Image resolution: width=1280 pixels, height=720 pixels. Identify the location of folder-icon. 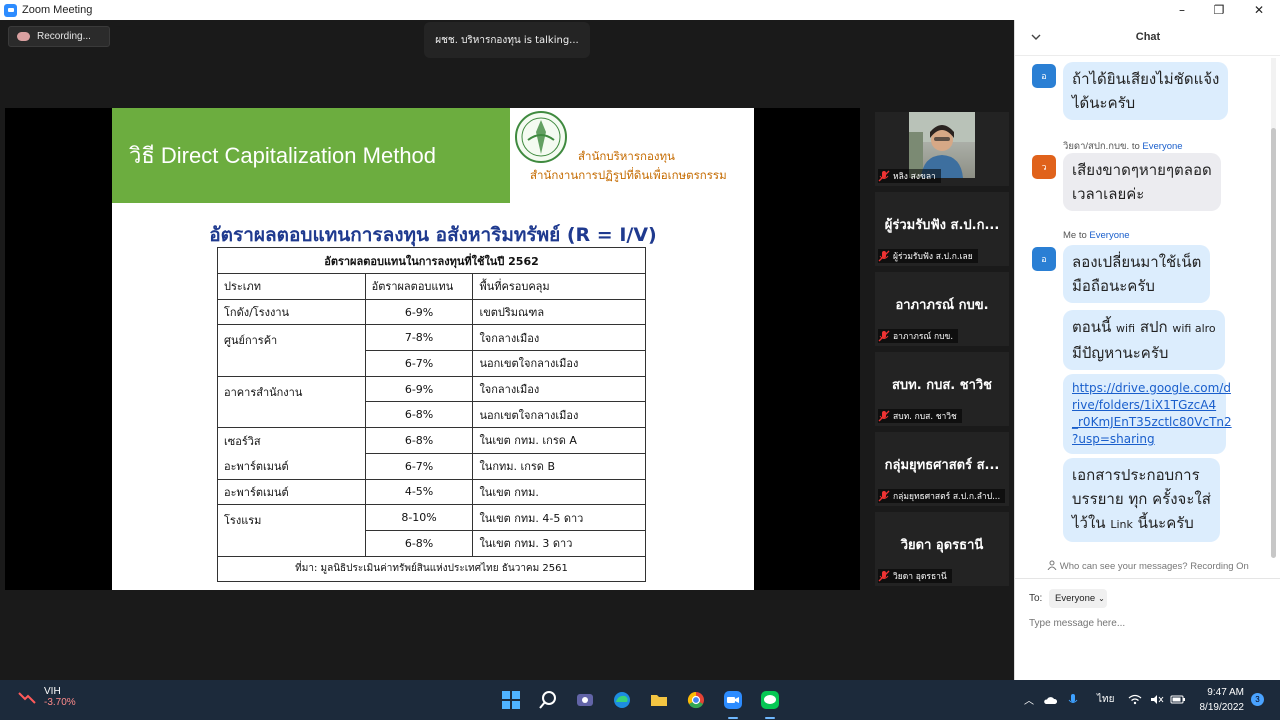
(659, 700).